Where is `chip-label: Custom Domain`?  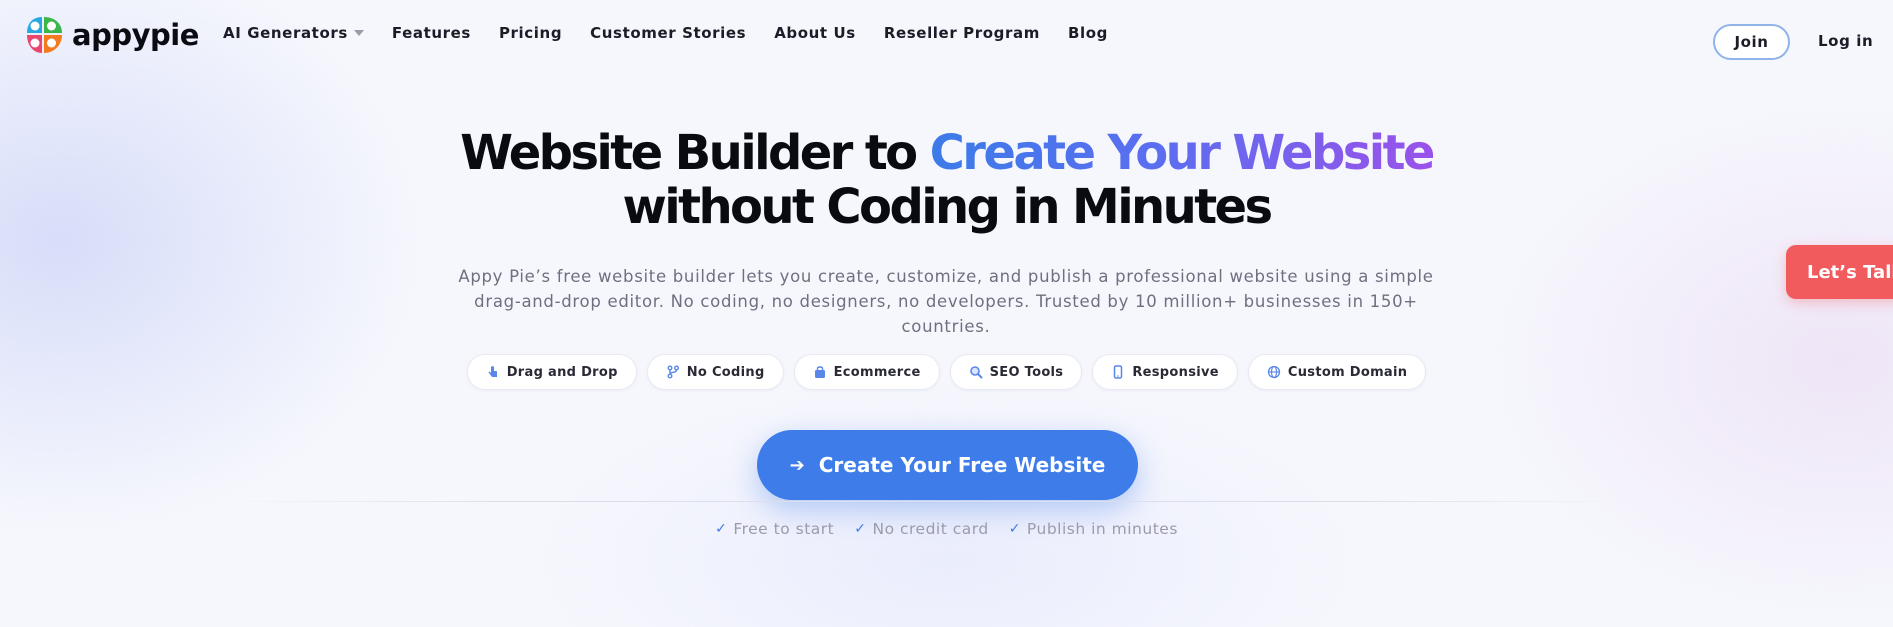
chip-label: Custom Domain is located at coordinates (1347, 372).